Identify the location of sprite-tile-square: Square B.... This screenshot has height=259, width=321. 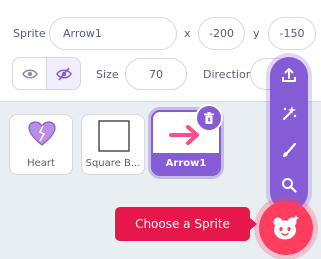
(113, 144).